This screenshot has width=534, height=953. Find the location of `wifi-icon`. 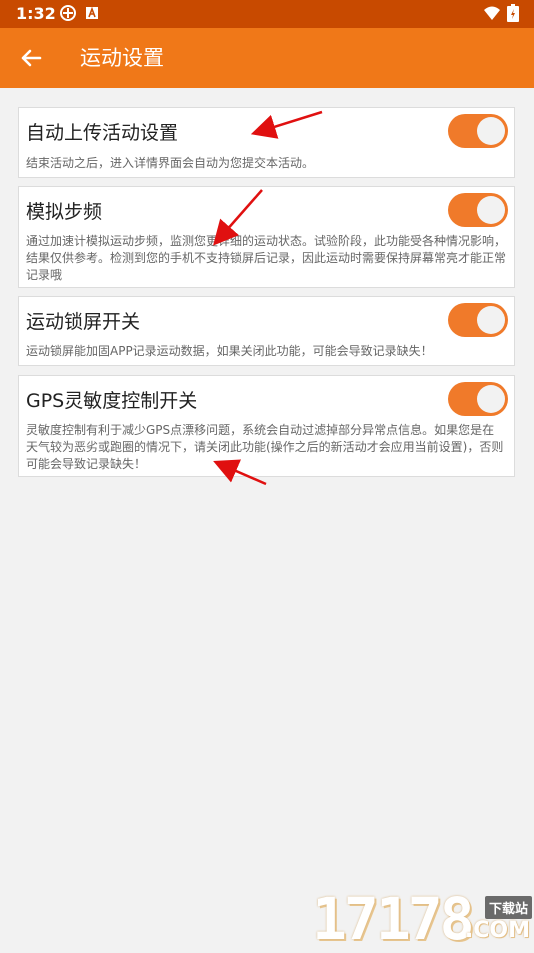

wifi-icon is located at coordinates (492, 13).